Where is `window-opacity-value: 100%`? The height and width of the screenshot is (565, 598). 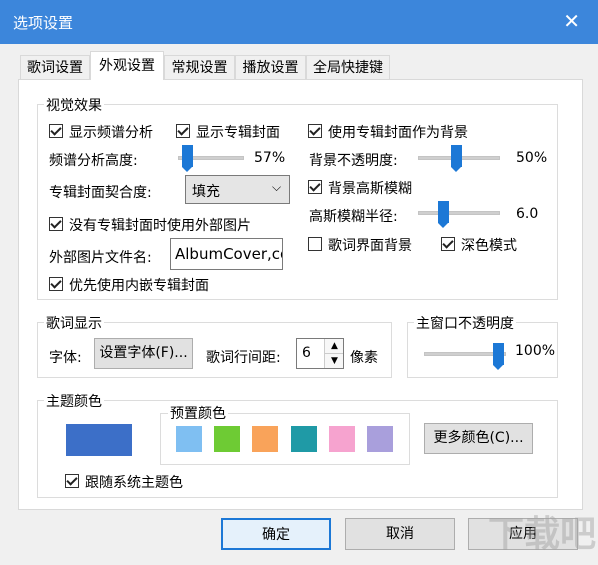 window-opacity-value: 100% is located at coordinates (535, 351).